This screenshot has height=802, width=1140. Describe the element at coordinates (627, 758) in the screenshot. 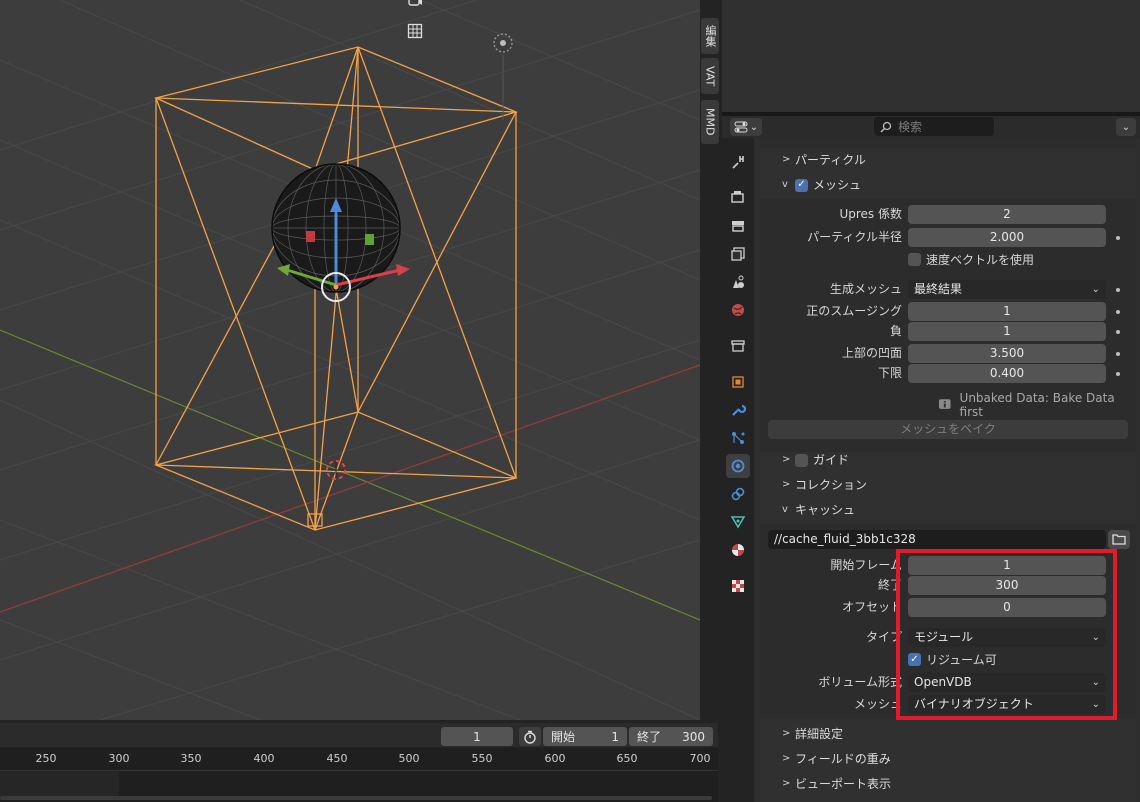

I see `ruler-tick-label: 650` at that location.